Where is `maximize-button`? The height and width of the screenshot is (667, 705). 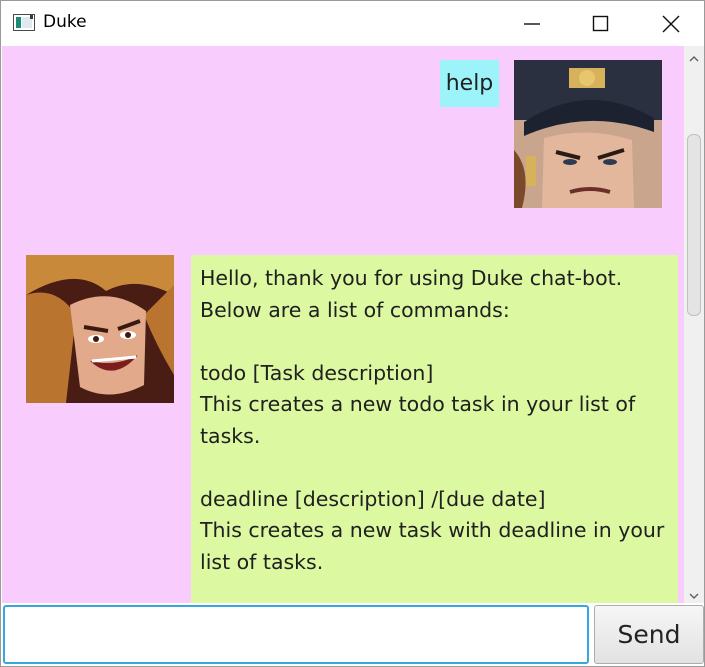 maximize-button is located at coordinates (601, 23).